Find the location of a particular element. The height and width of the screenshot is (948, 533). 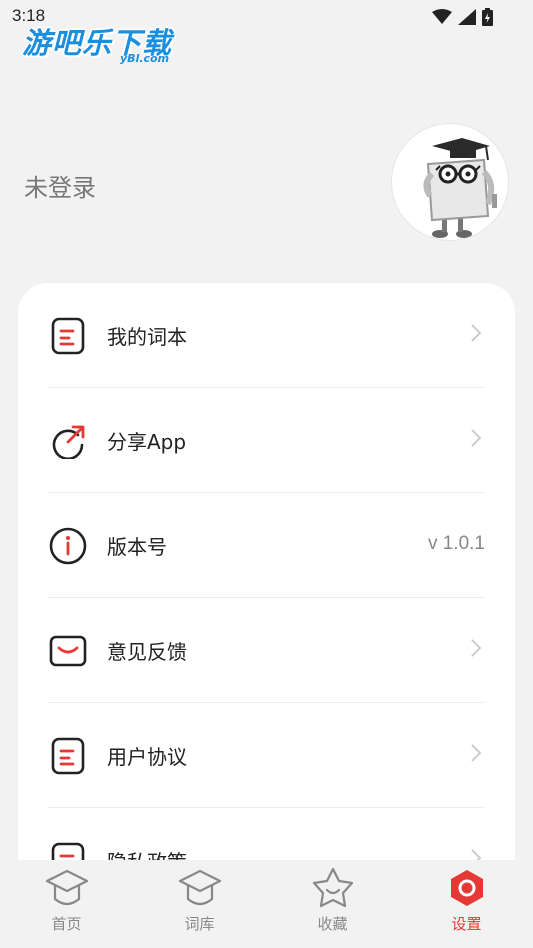

menu-item-version: 版本号 v 1.0.1 is located at coordinates (266, 545).